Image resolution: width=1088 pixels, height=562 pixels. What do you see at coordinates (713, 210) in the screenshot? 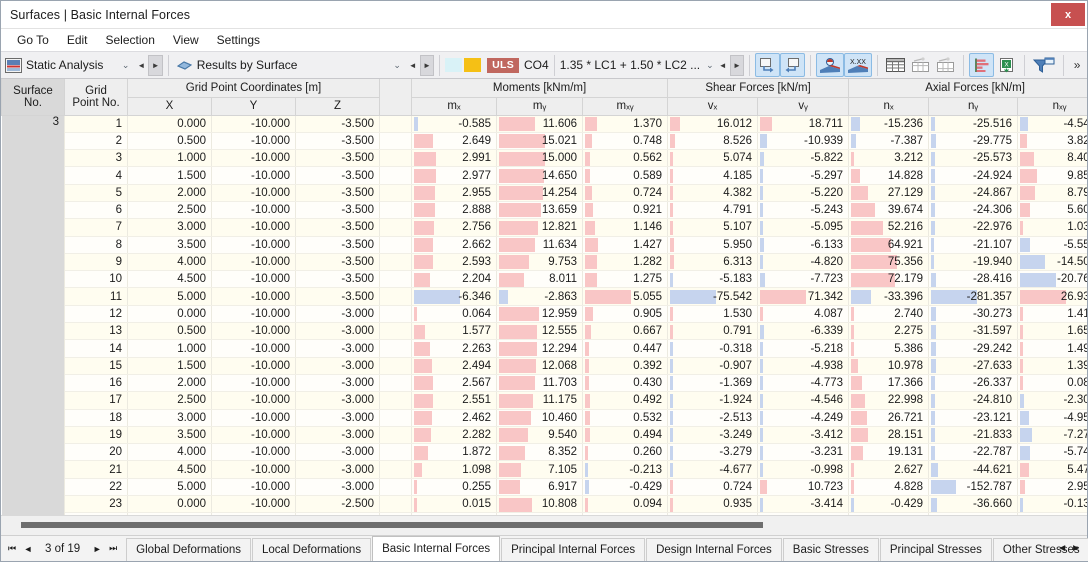
I see `cell-vx: 4.791` at bounding box center [713, 210].